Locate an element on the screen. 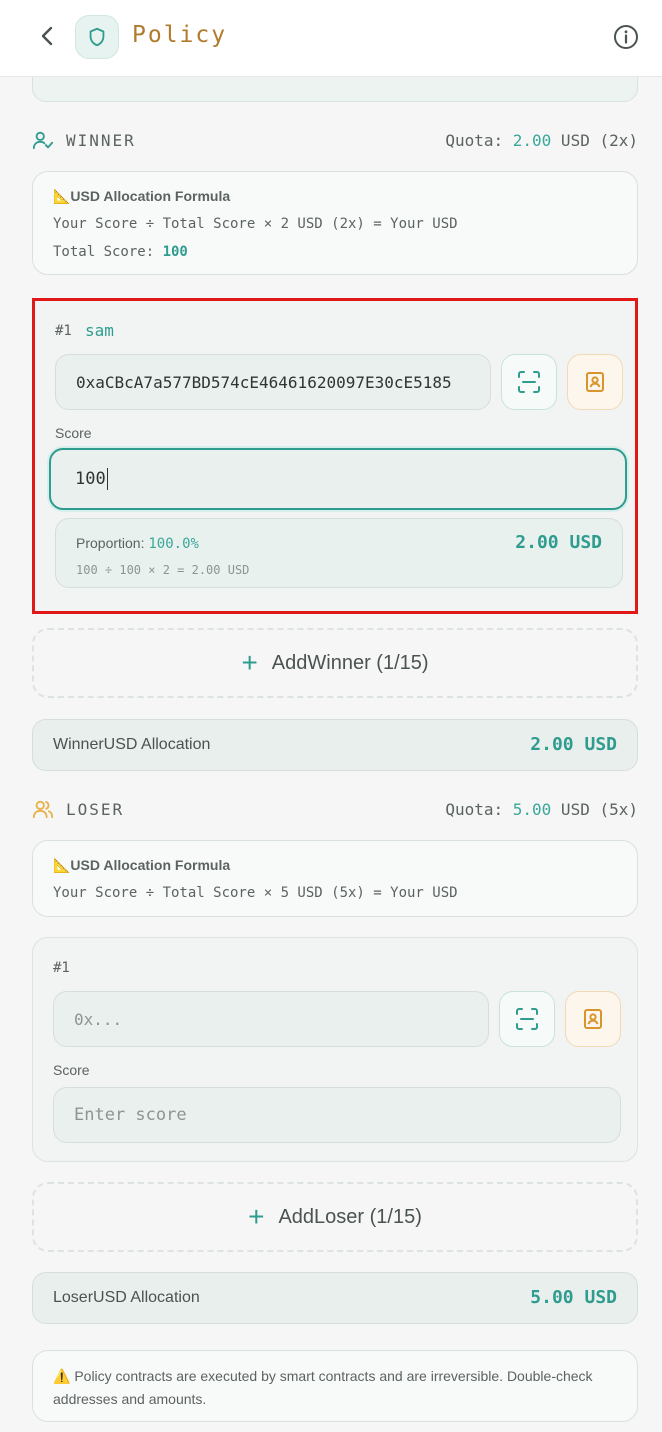 This screenshot has width=662, height=1432. app-logo is located at coordinates (97, 37).